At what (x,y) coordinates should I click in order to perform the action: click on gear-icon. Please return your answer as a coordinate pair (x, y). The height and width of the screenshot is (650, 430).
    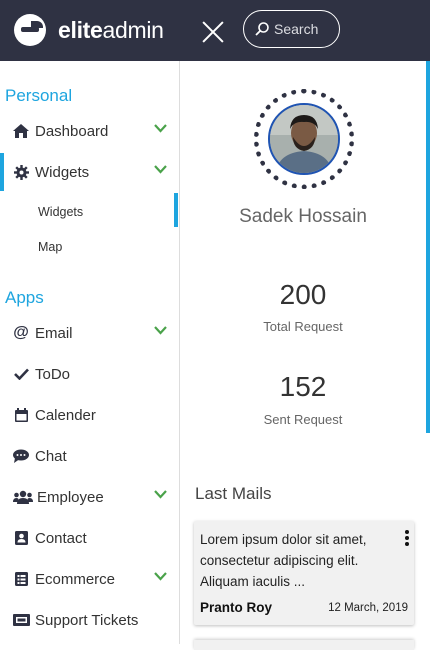
    Looking at the image, I should click on (21, 172).